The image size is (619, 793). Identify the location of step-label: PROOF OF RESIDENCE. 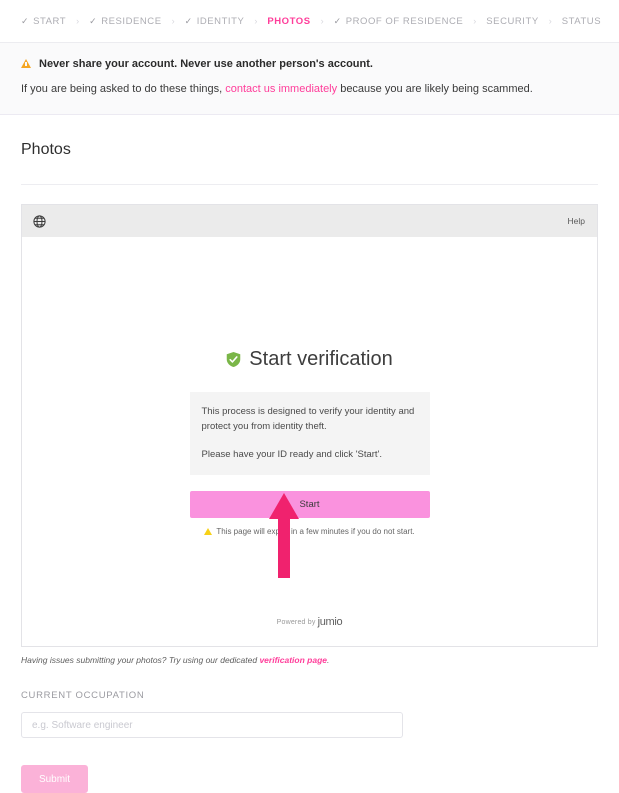
(404, 21).